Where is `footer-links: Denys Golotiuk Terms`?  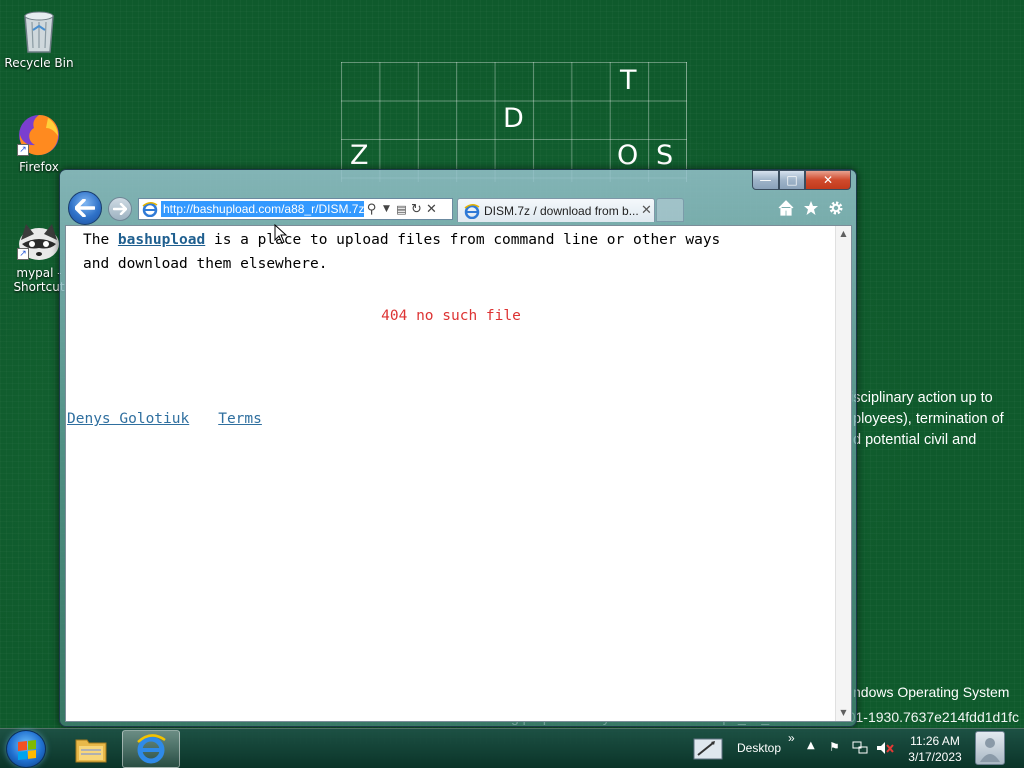 footer-links: Denys Golotiuk Terms is located at coordinates (164, 419).